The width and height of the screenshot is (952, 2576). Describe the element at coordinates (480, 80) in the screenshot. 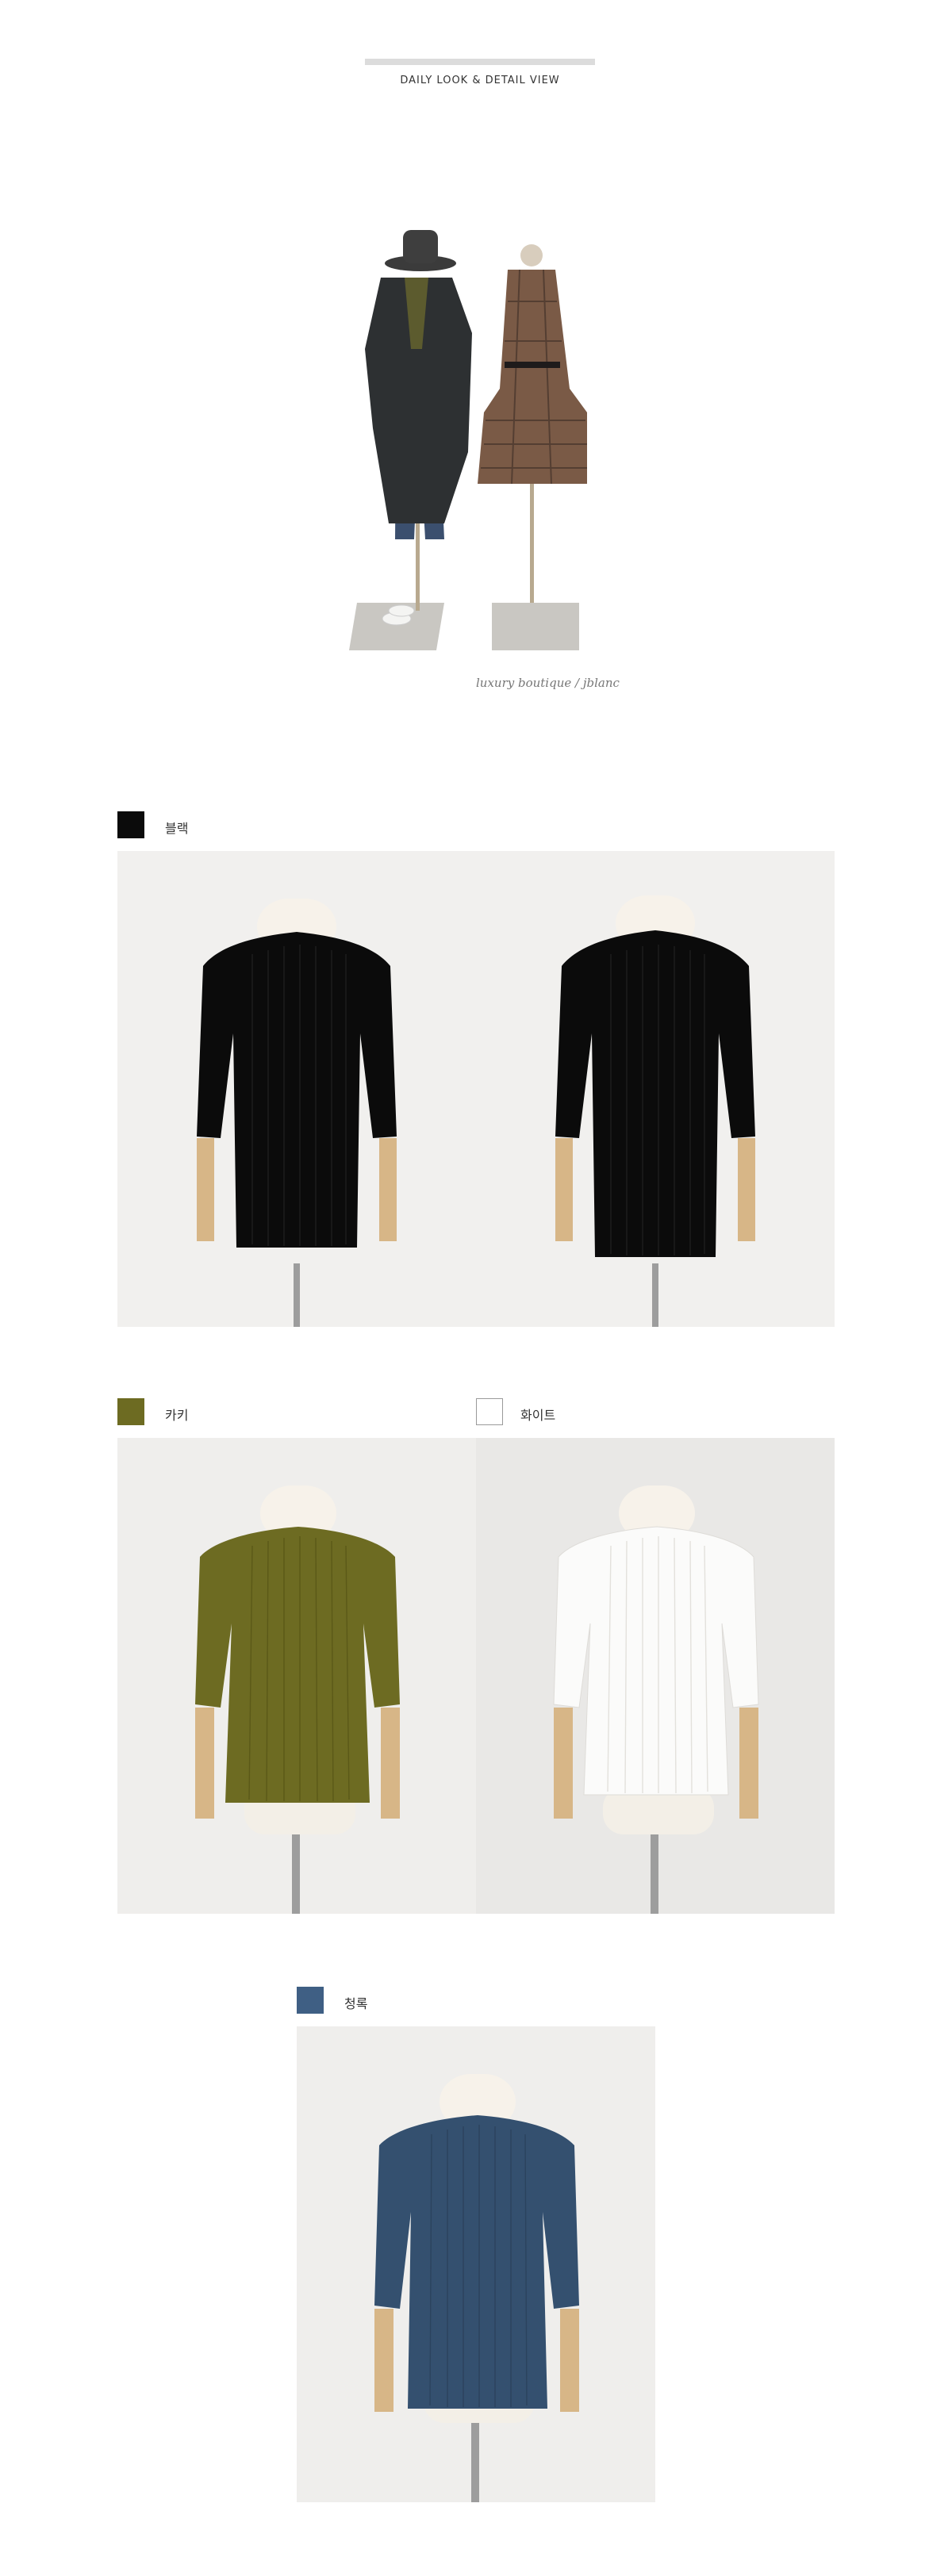

I see `section-title: DAILY LOOK & DETAIL VIEW` at that location.